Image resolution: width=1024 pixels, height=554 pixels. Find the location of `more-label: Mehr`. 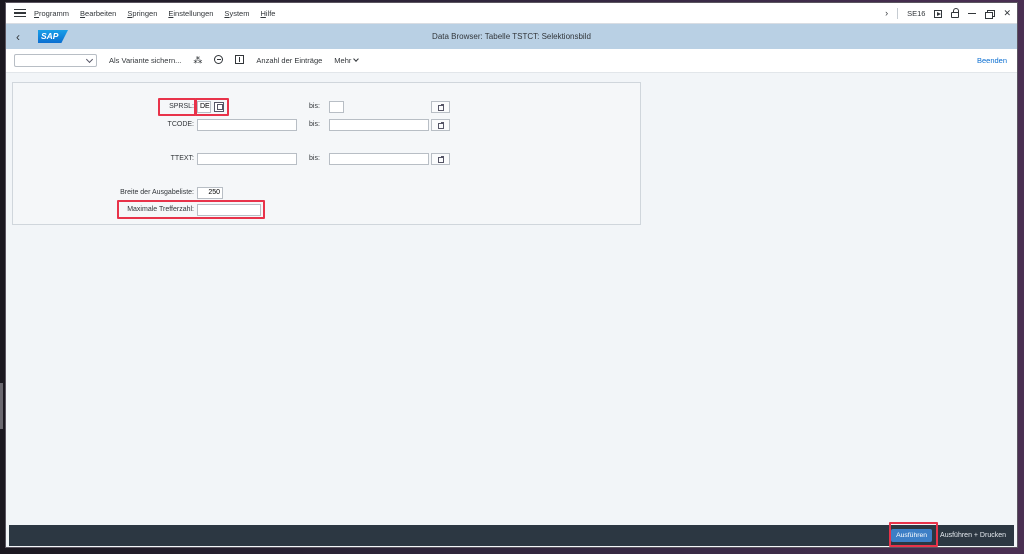

more-label: Mehr is located at coordinates (343, 60).